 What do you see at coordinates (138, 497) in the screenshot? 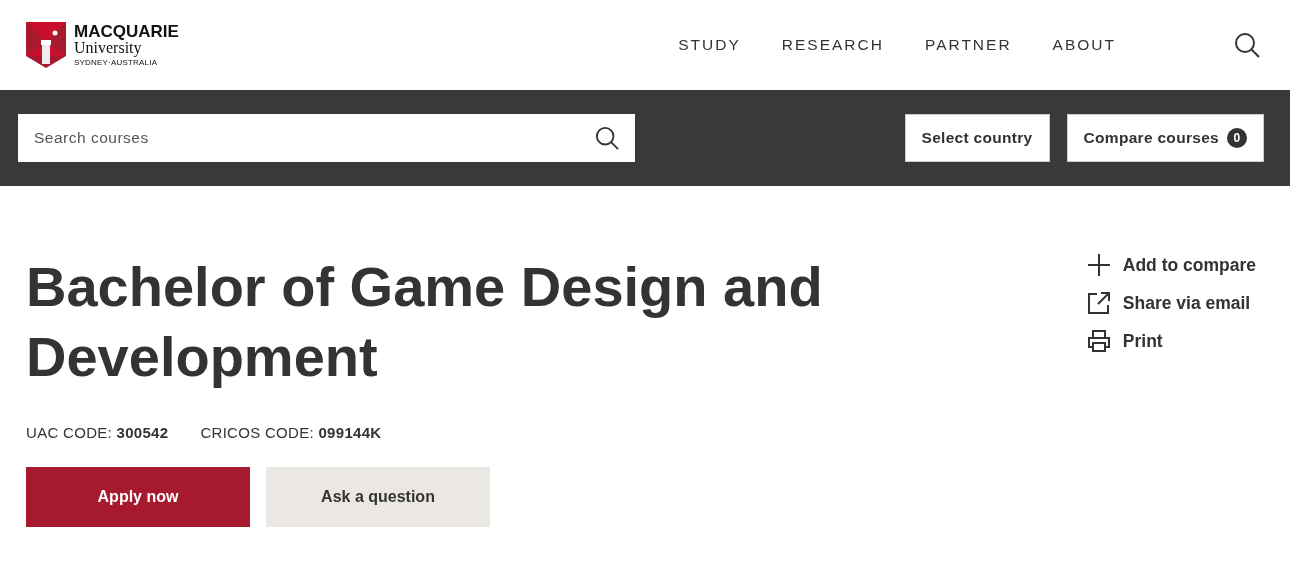
I see `apply-button: Apply now` at bounding box center [138, 497].